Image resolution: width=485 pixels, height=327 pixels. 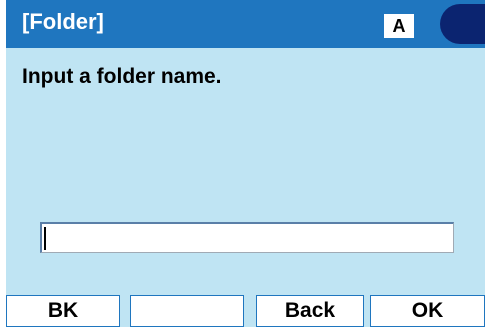 I want to click on screen-title: [Folder], so click(x=63, y=21).